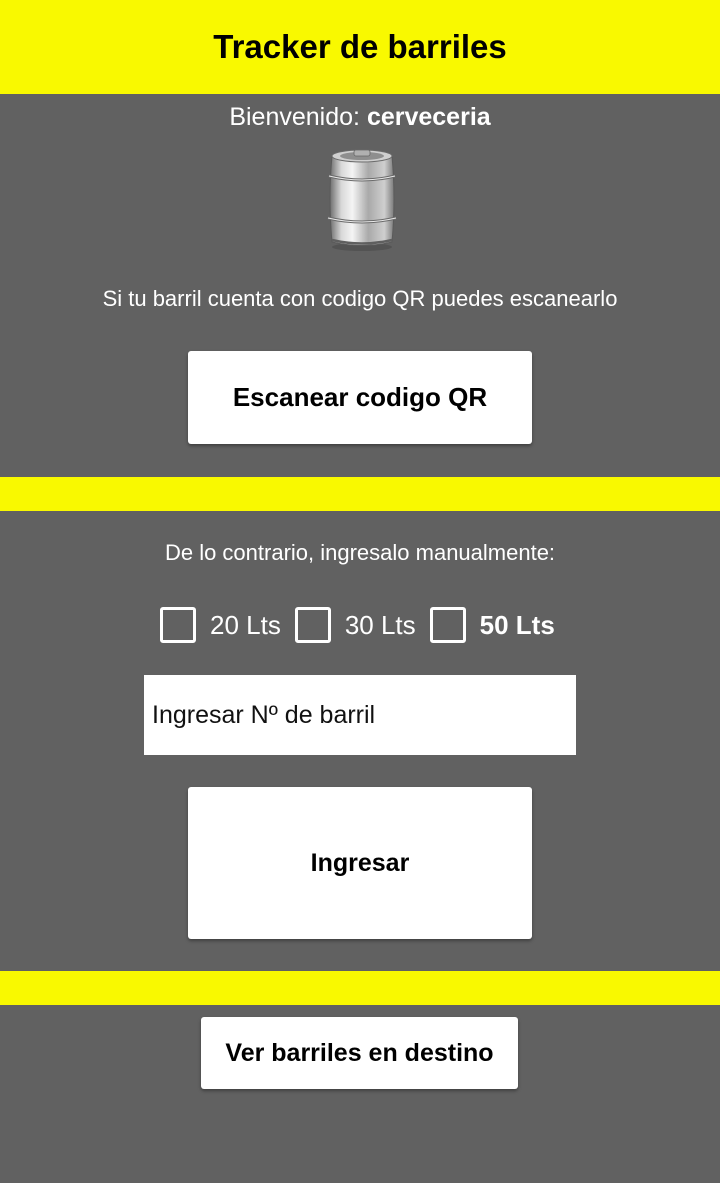  What do you see at coordinates (380, 624) in the screenshot?
I see `option-label: 30 Lts` at bounding box center [380, 624].